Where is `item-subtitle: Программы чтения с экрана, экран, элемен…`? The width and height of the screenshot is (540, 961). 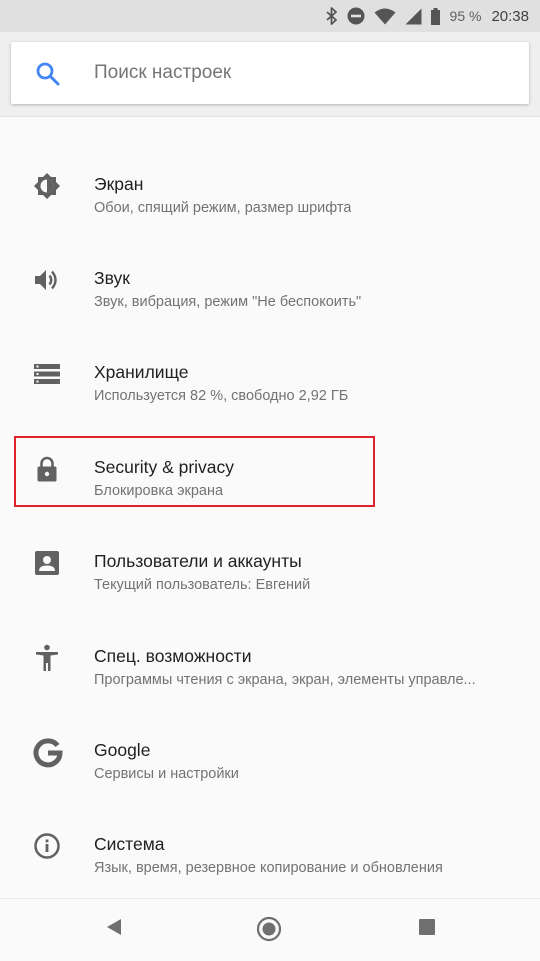
item-subtitle: Программы чтения с экрана, экран, элемен… is located at coordinates (285, 680).